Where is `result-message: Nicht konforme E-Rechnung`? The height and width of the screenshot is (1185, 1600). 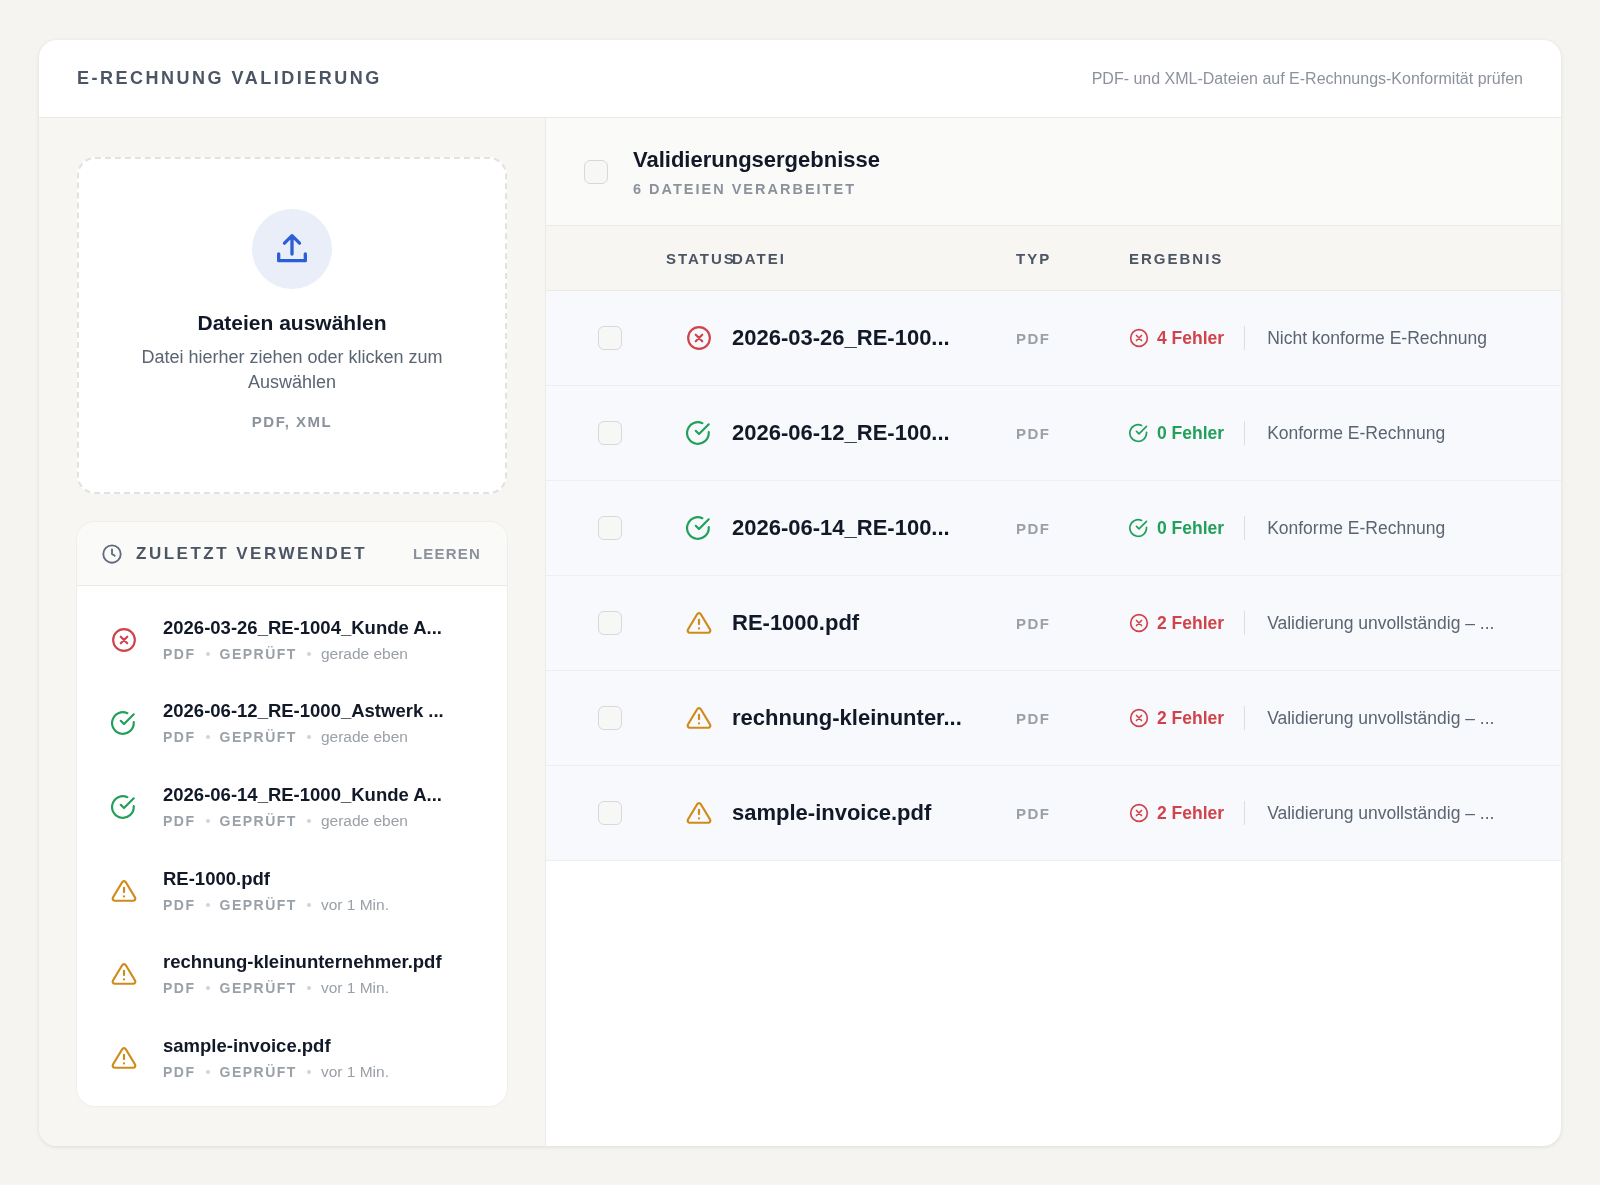
result-message: Nicht konforme E-Rechnung is located at coordinates (1377, 338).